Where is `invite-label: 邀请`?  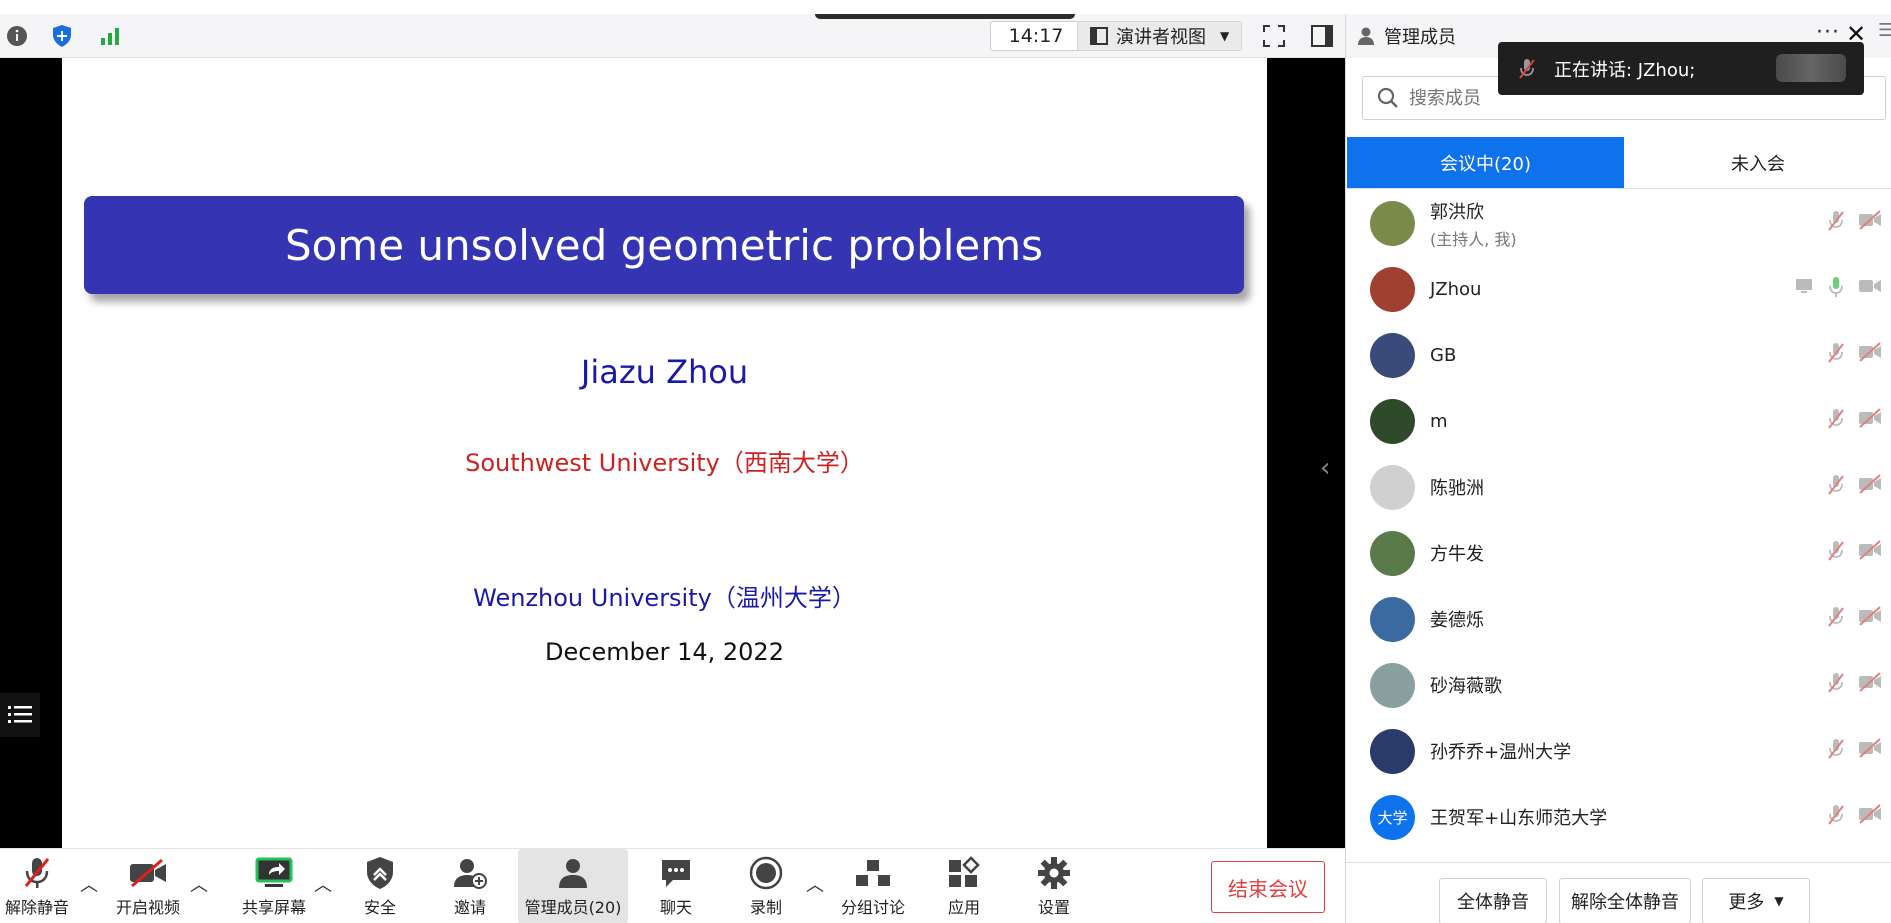
invite-label: 邀请 is located at coordinates (469, 907).